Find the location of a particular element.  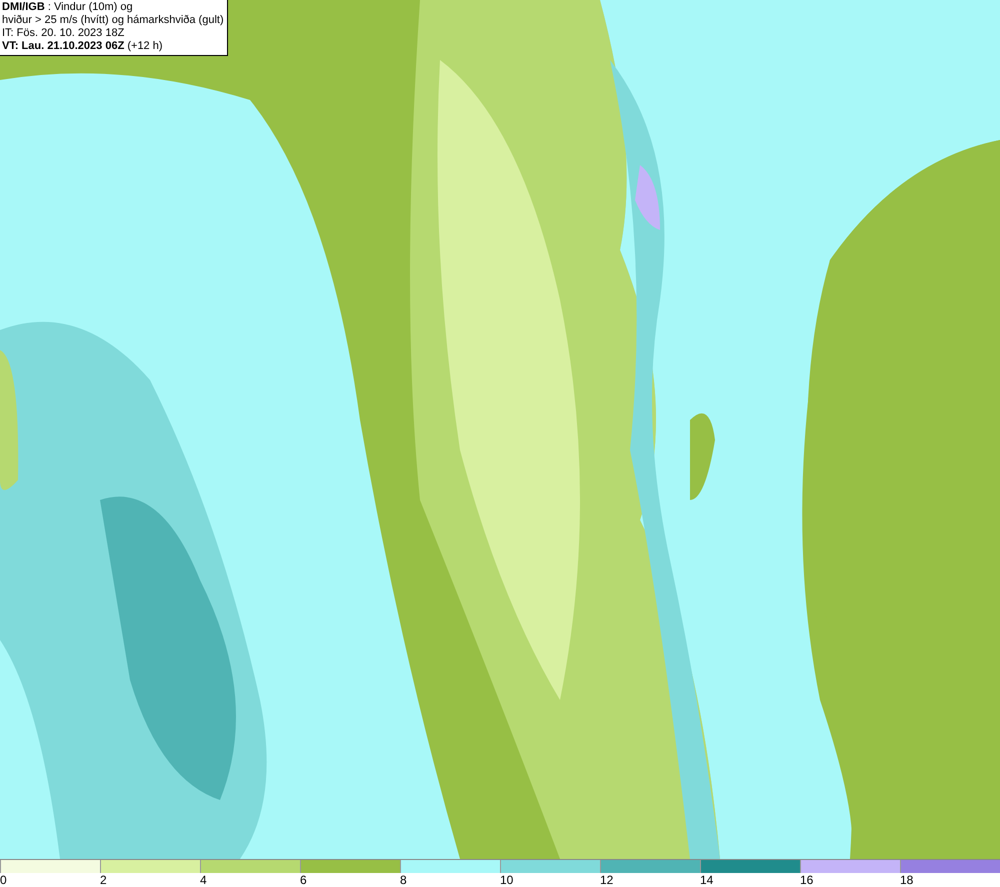

legend-label: 14 is located at coordinates (707, 880).